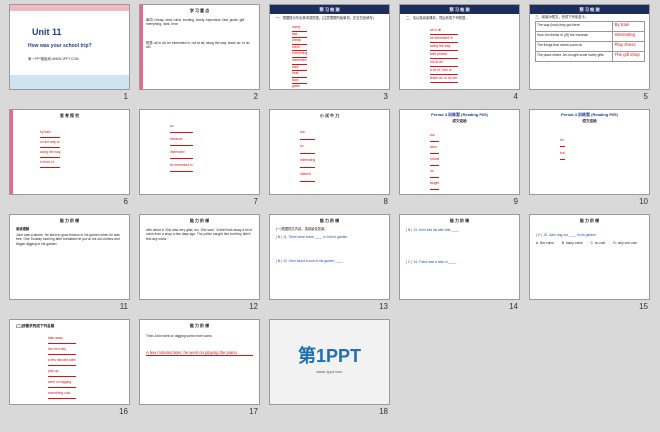 The height and width of the screenshot is (432, 660). What do you see at coordinates (385, 201) in the screenshot?
I see `slide-number: 8` at bounding box center [385, 201].